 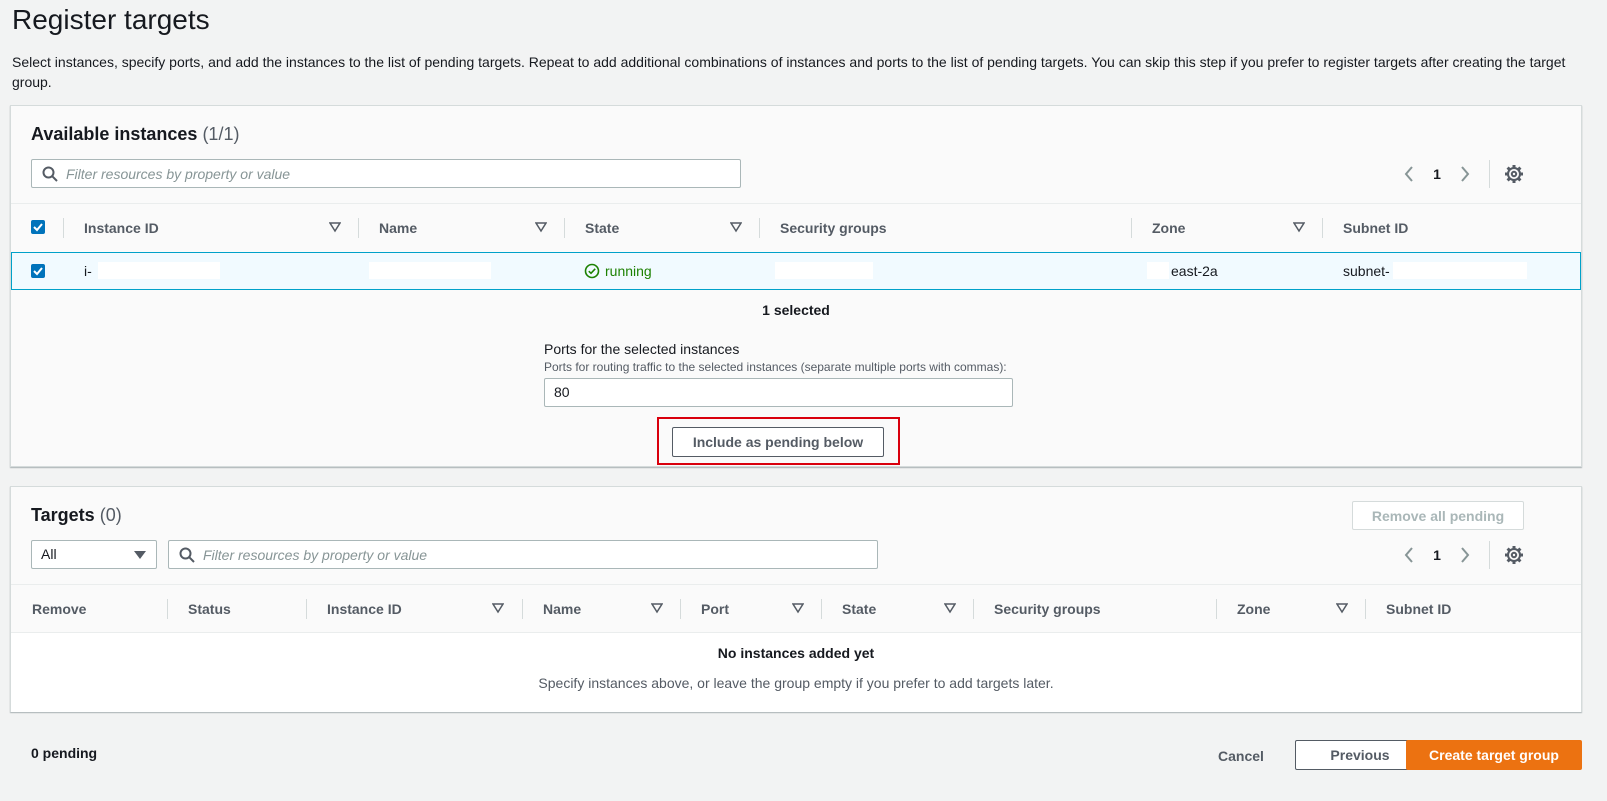 What do you see at coordinates (535, 554) in the screenshot?
I see `targets-search-input` at bounding box center [535, 554].